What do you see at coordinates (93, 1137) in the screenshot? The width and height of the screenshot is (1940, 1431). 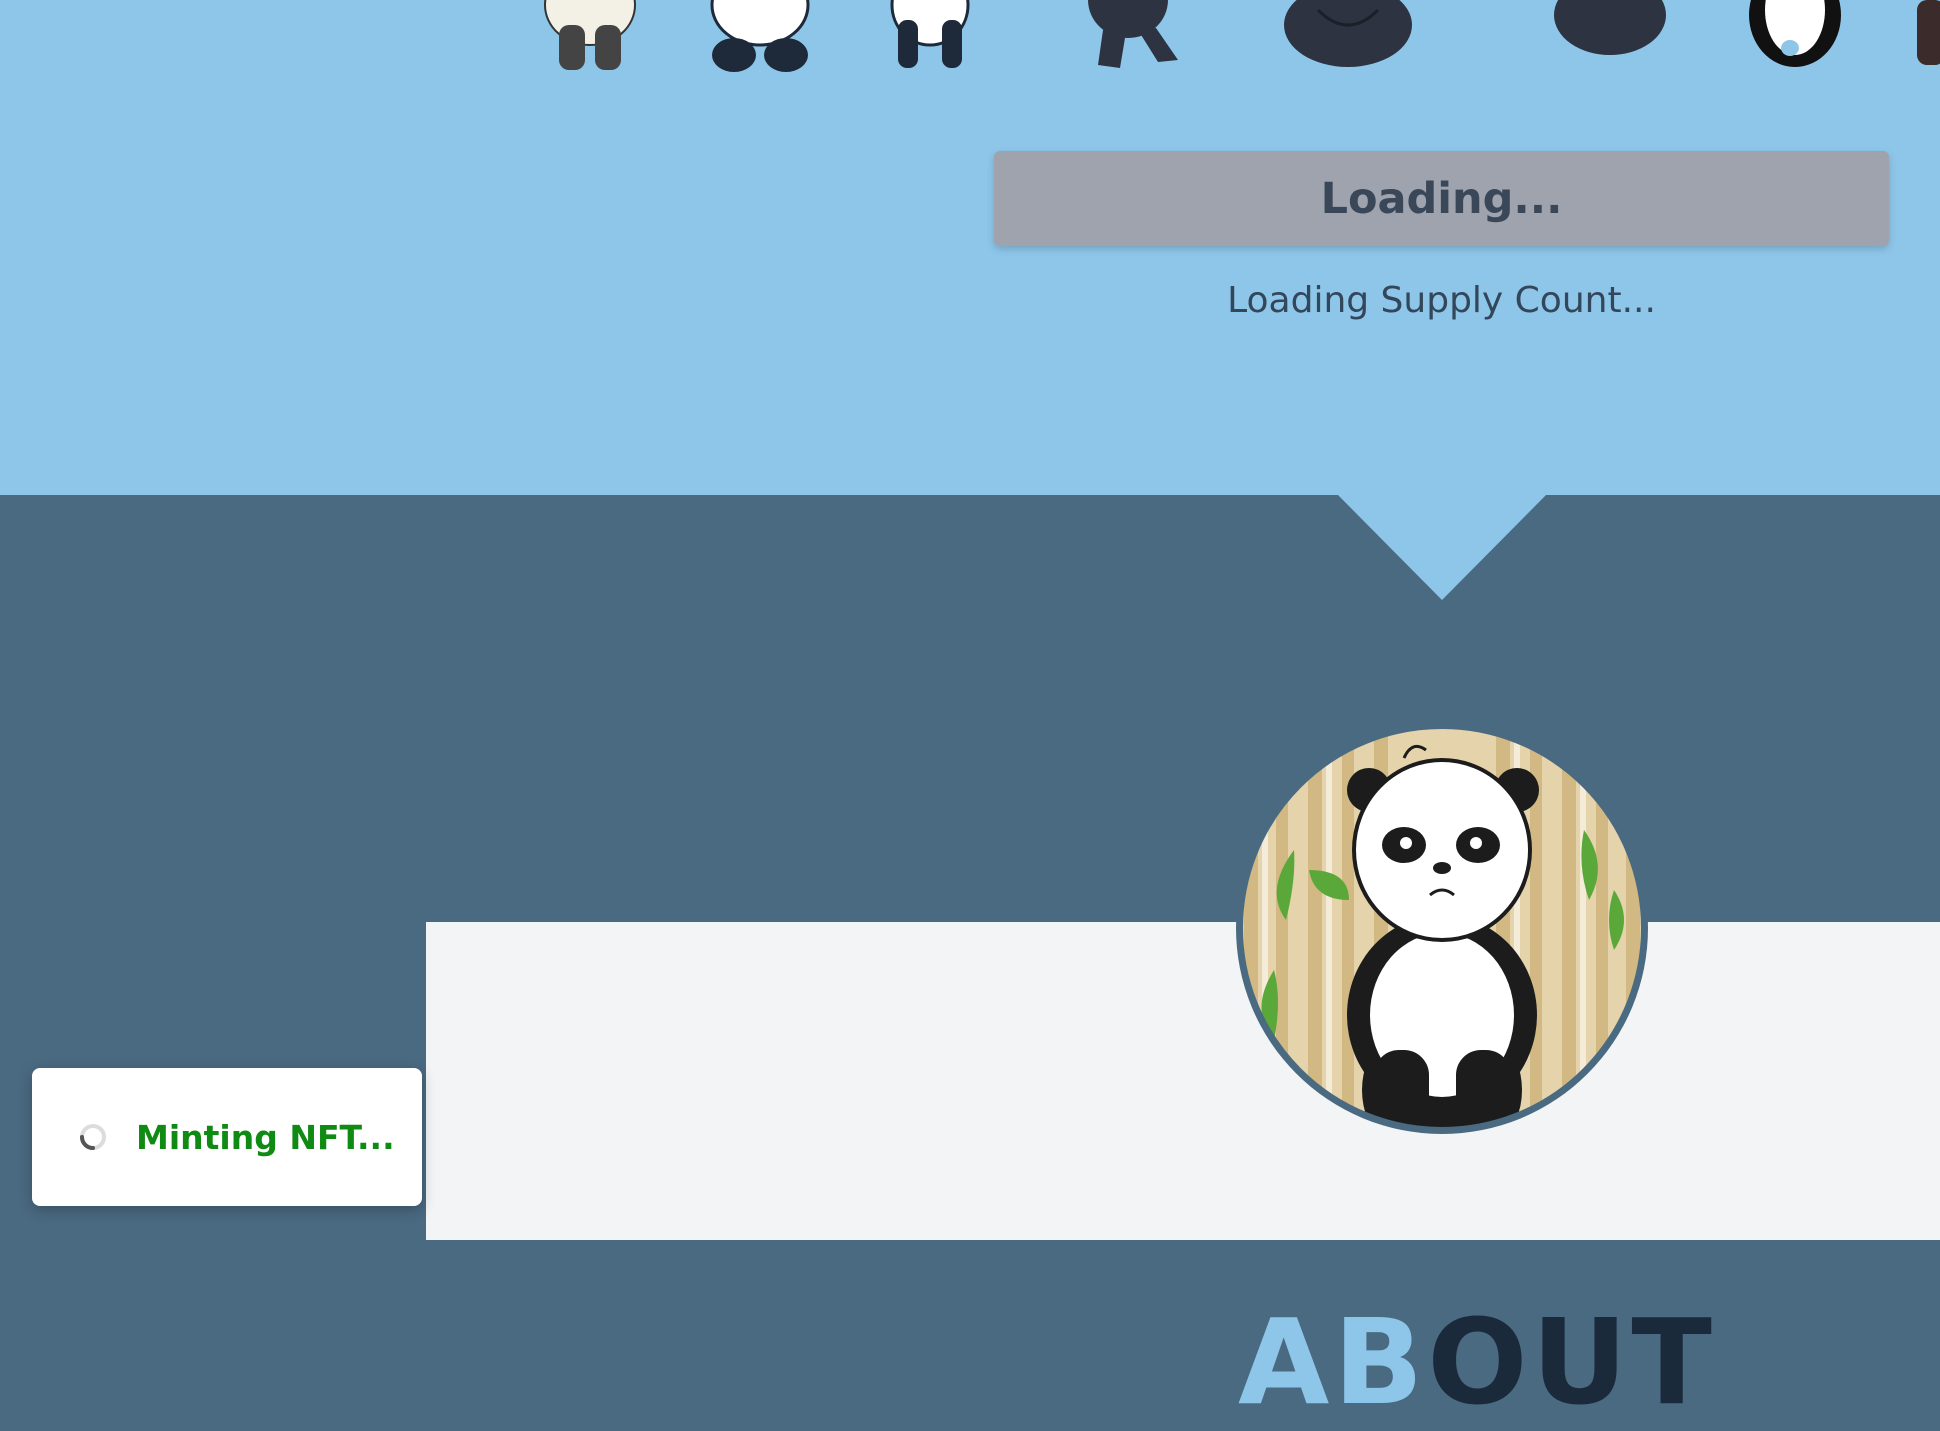 I see `loading-spinner-icon` at bounding box center [93, 1137].